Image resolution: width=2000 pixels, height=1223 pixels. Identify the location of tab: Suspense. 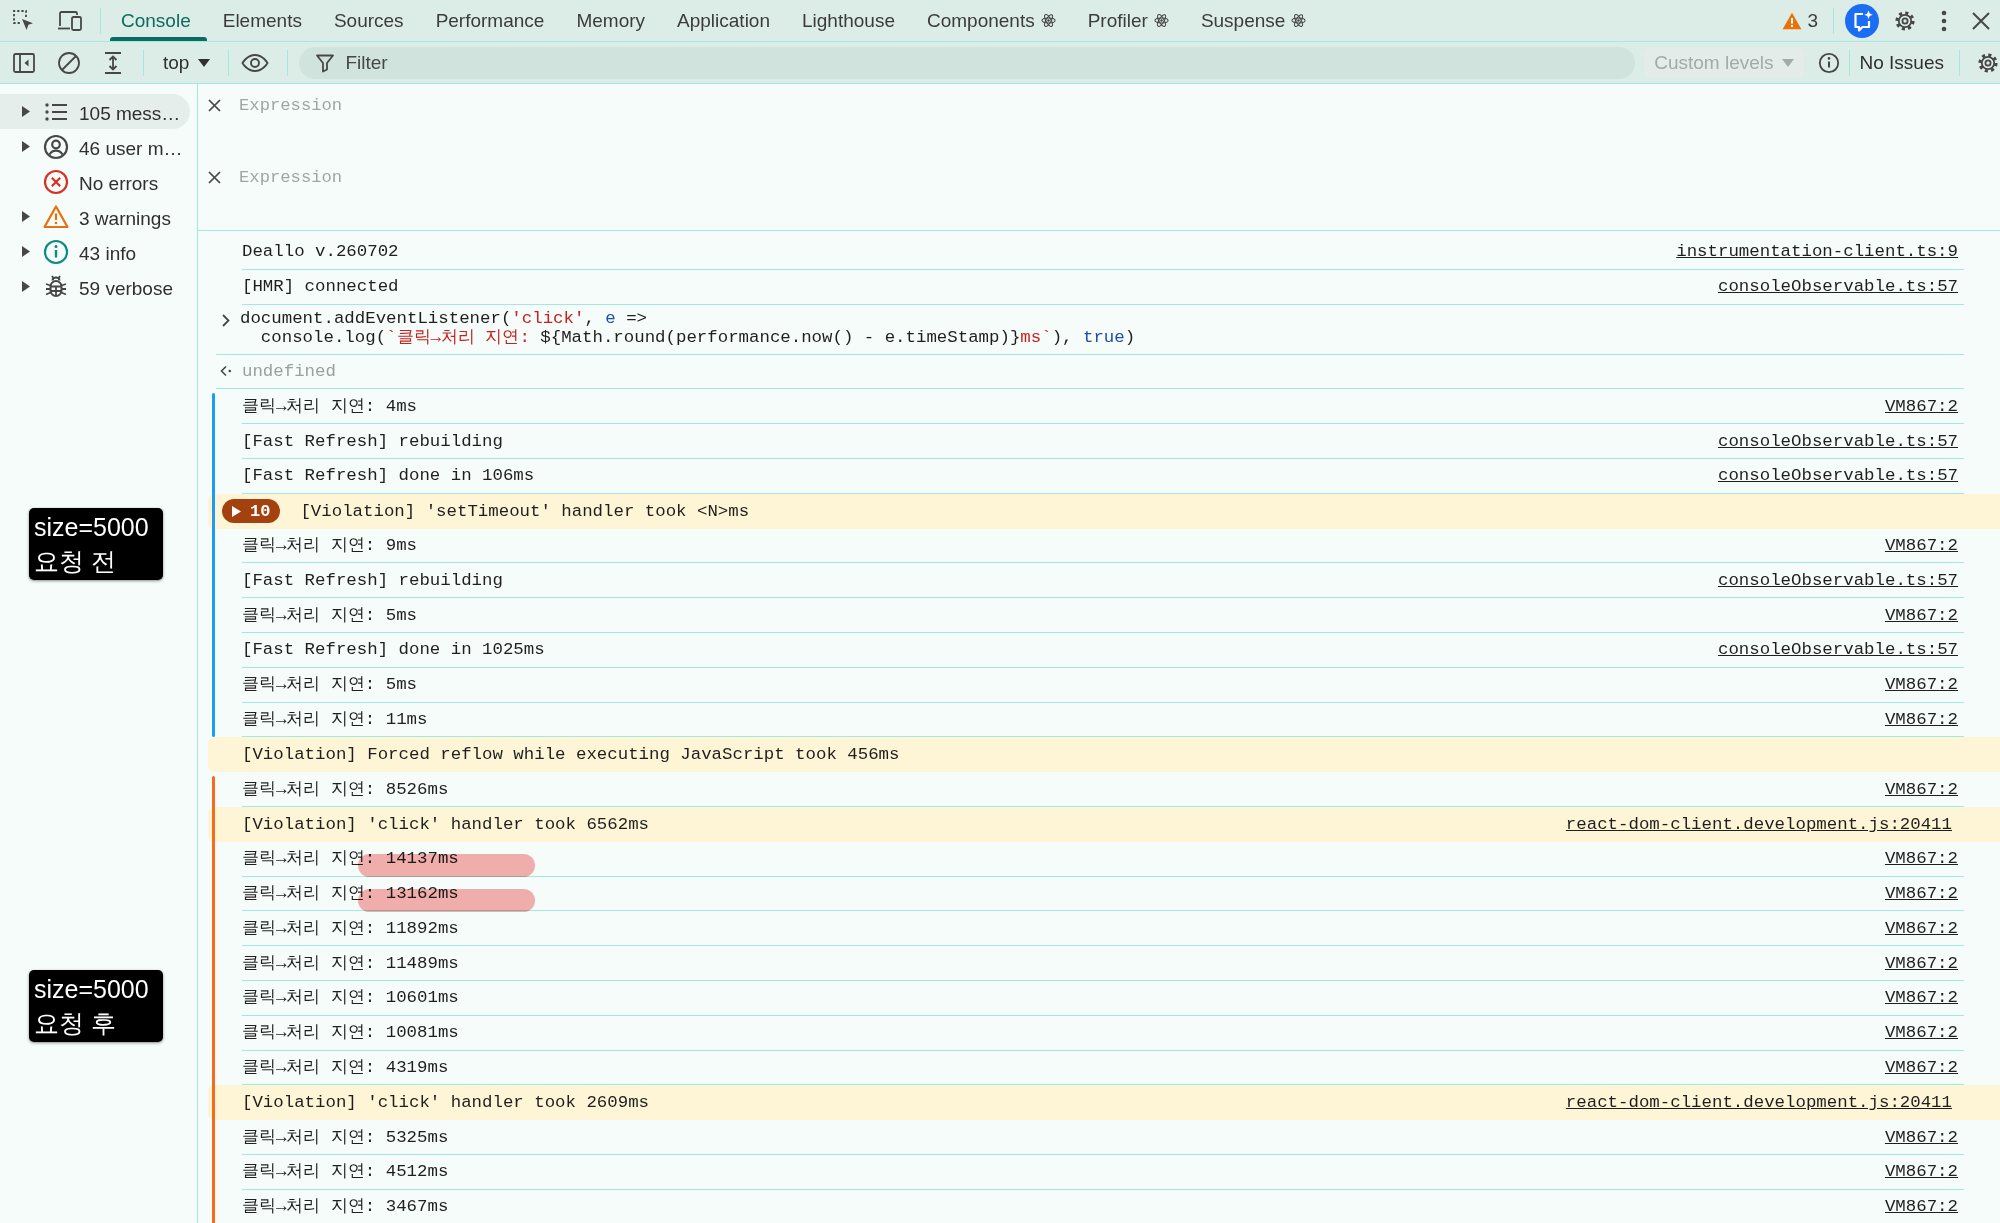
(1253, 20).